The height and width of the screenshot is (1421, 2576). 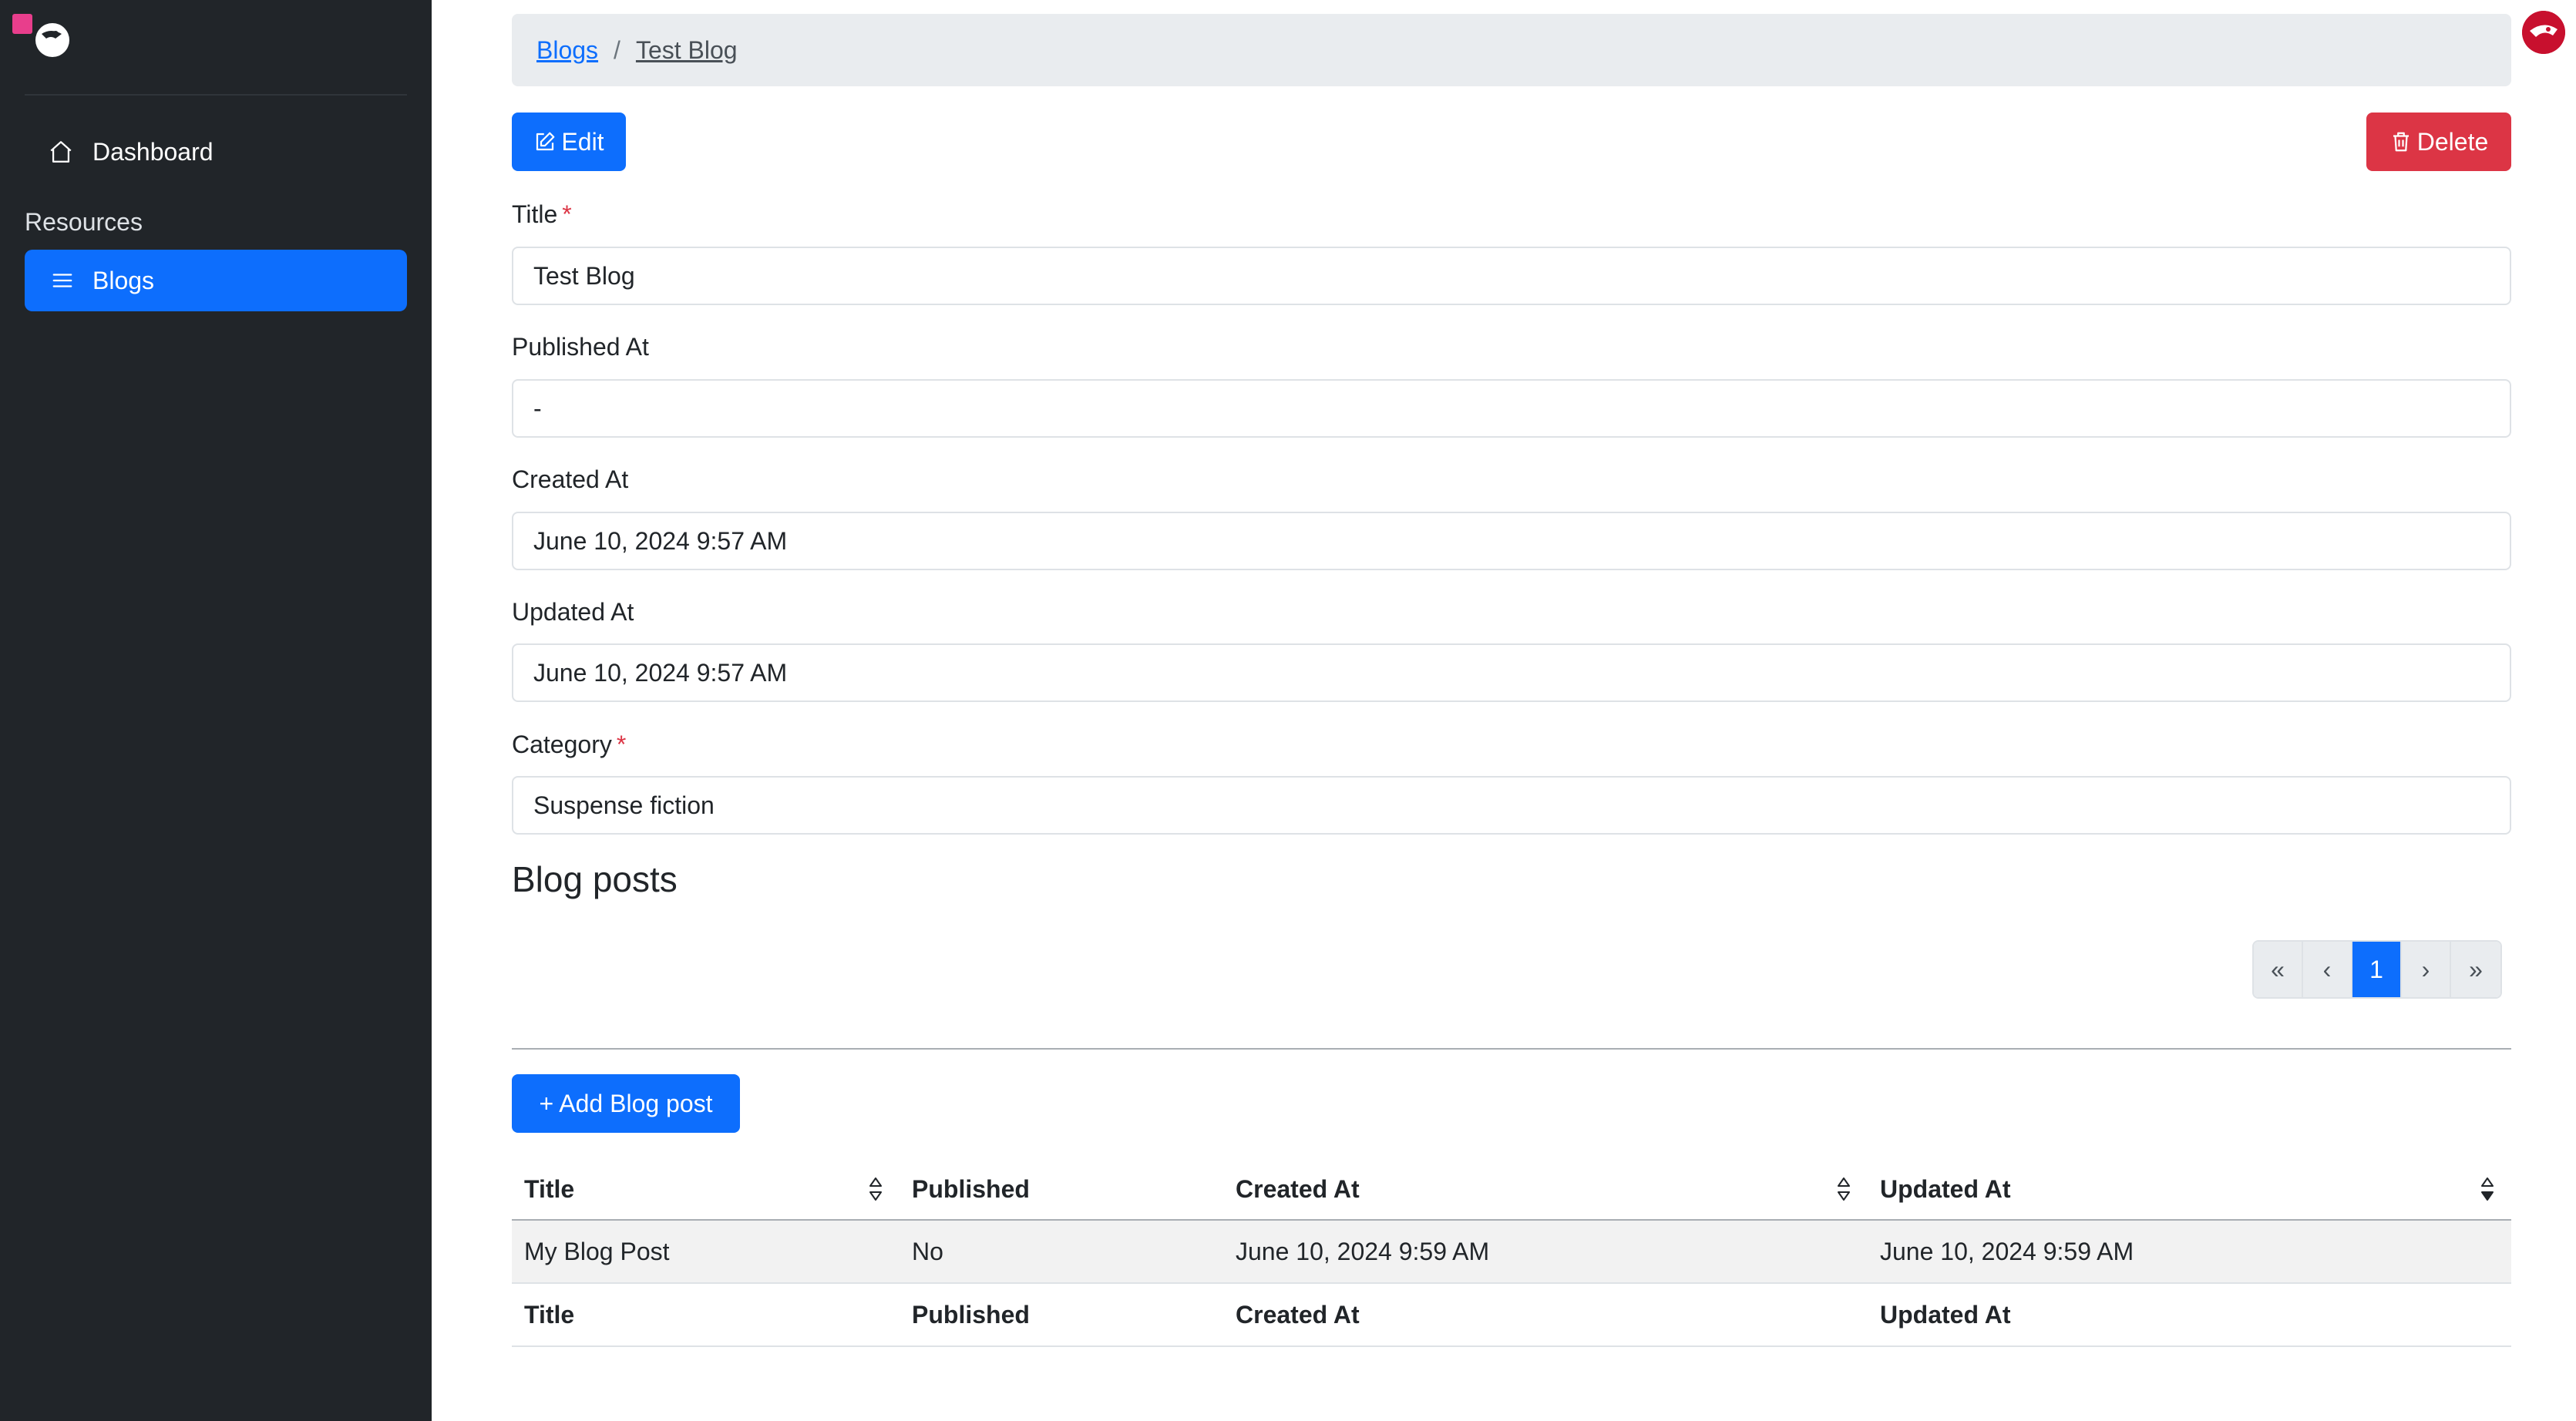 What do you see at coordinates (84, 222) in the screenshot?
I see `sidebar-section-label: Resources` at bounding box center [84, 222].